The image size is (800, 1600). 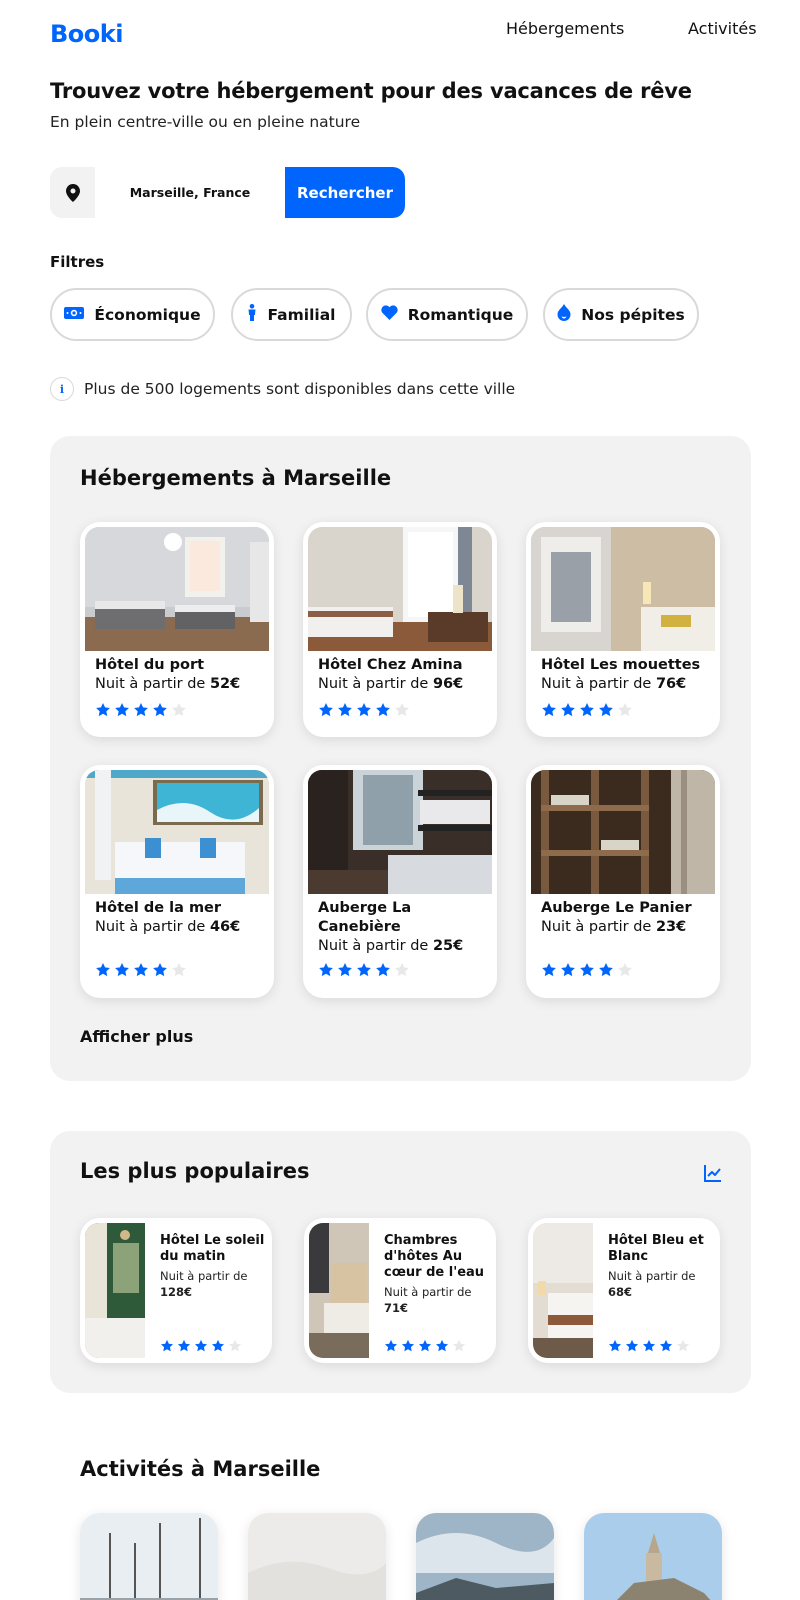 I want to click on hotel-price: Nuit à partir de 46€, so click(x=168, y=927).